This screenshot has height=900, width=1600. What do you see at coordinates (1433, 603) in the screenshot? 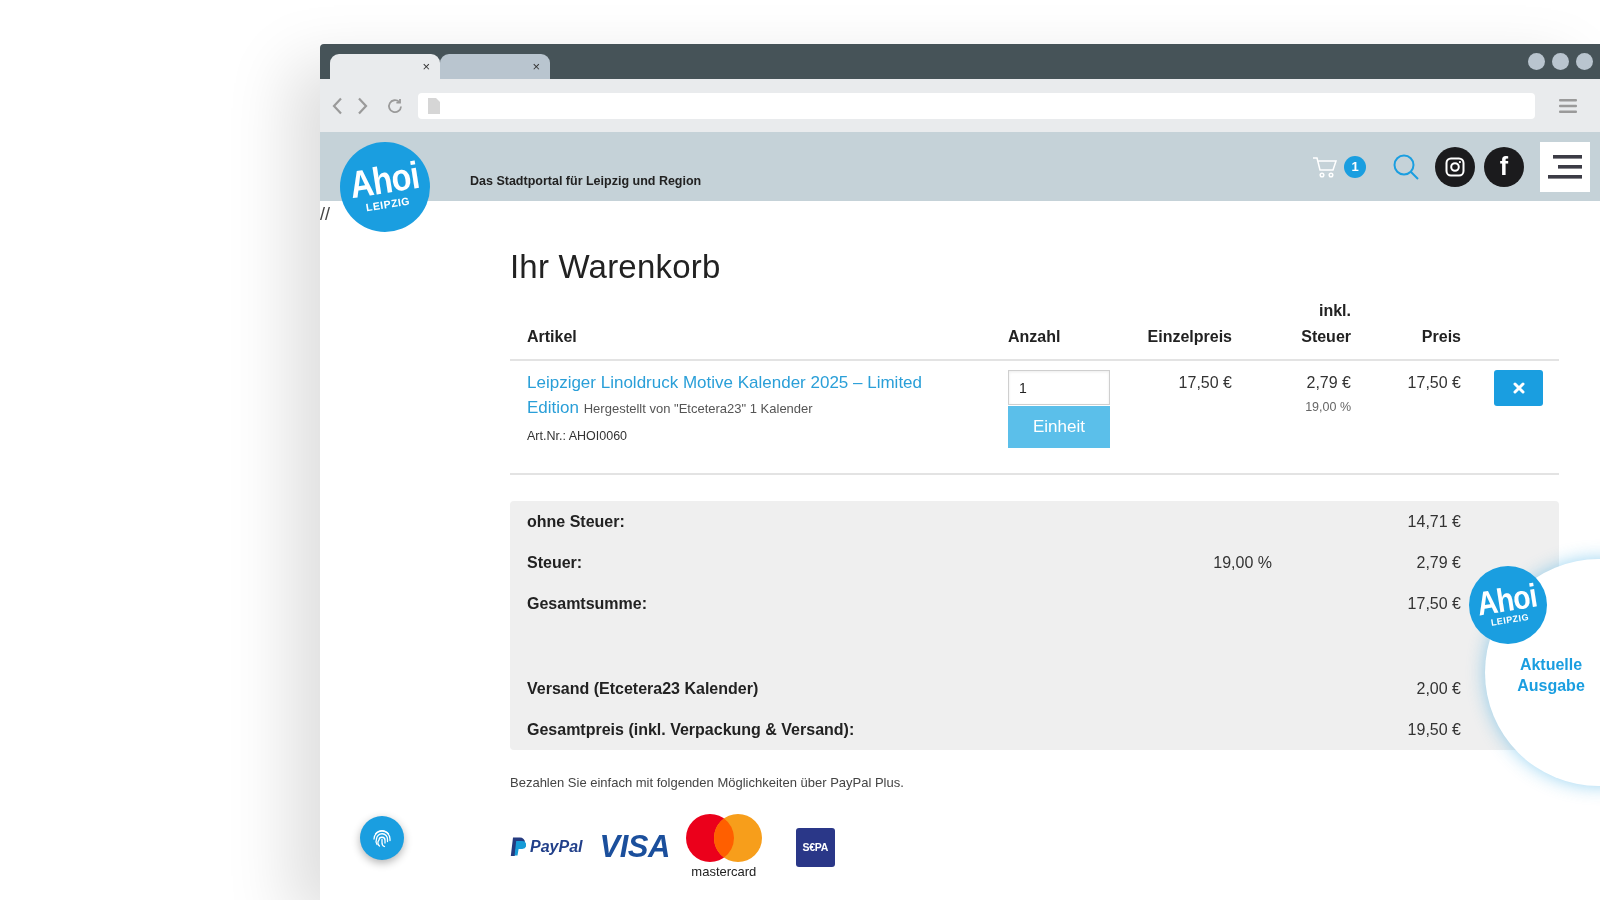
I see `summary-value: 17,50 €` at bounding box center [1433, 603].